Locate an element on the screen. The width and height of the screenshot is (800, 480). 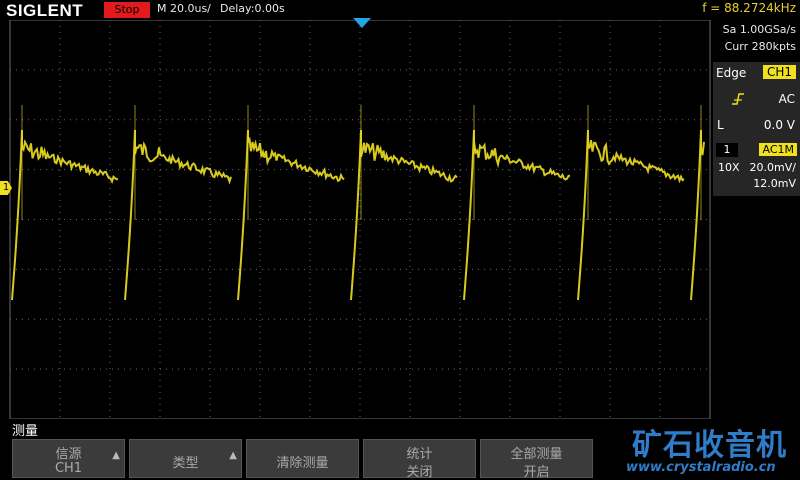
trigger-level: 0.0 V is located at coordinates (779, 125).